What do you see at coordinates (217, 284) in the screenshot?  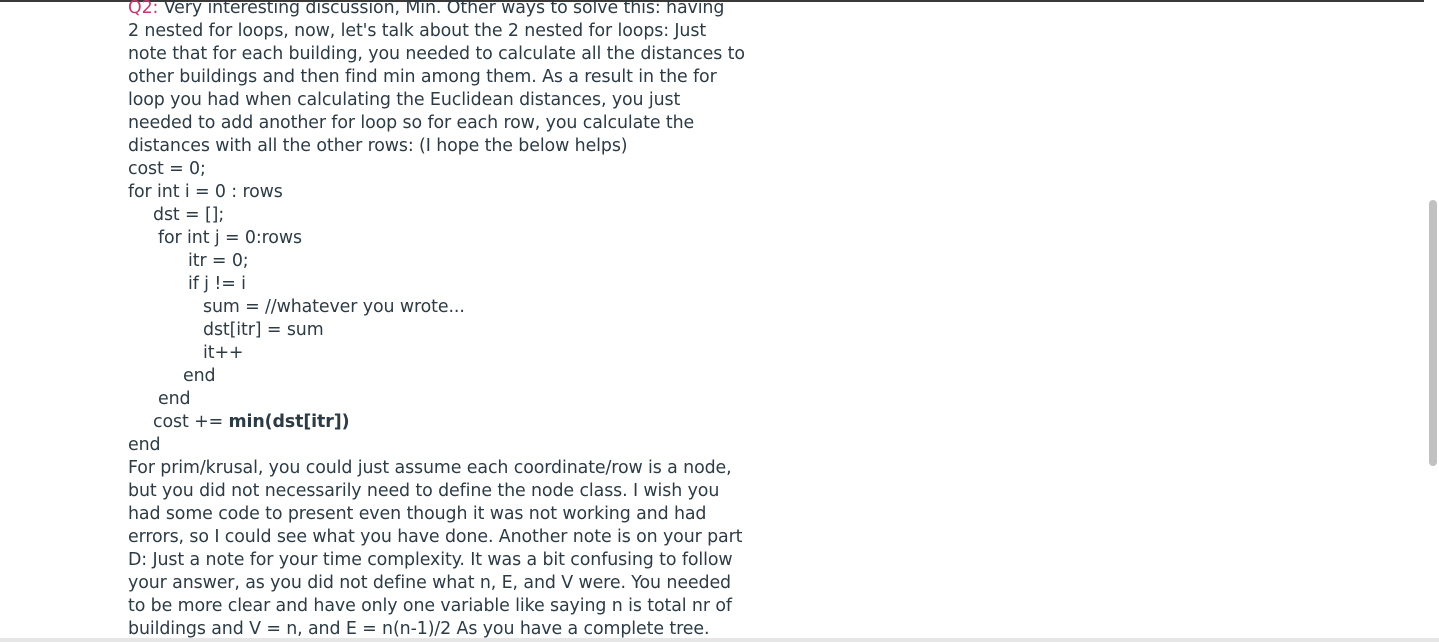 I see `code-line: if j != i` at bounding box center [217, 284].